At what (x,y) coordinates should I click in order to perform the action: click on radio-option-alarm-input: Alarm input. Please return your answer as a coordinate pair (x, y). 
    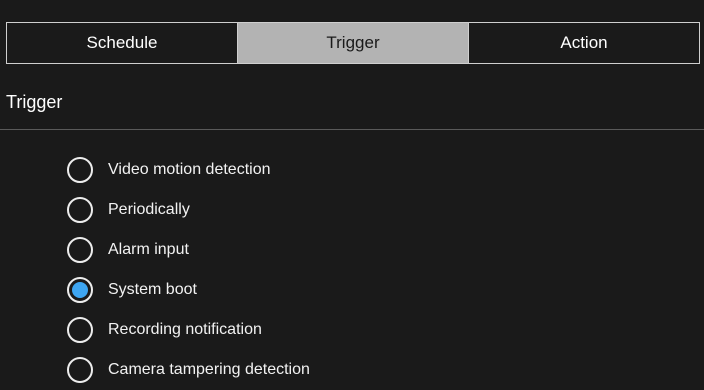
    Looking at the image, I should click on (377, 250).